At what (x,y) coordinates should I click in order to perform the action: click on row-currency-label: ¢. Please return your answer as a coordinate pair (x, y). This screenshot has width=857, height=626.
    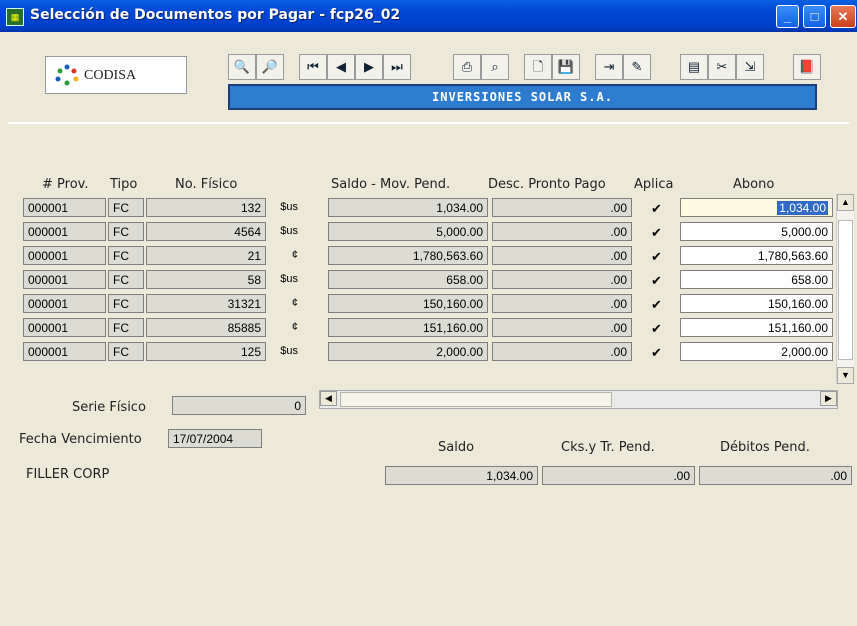
    Looking at the image, I should click on (294, 303).